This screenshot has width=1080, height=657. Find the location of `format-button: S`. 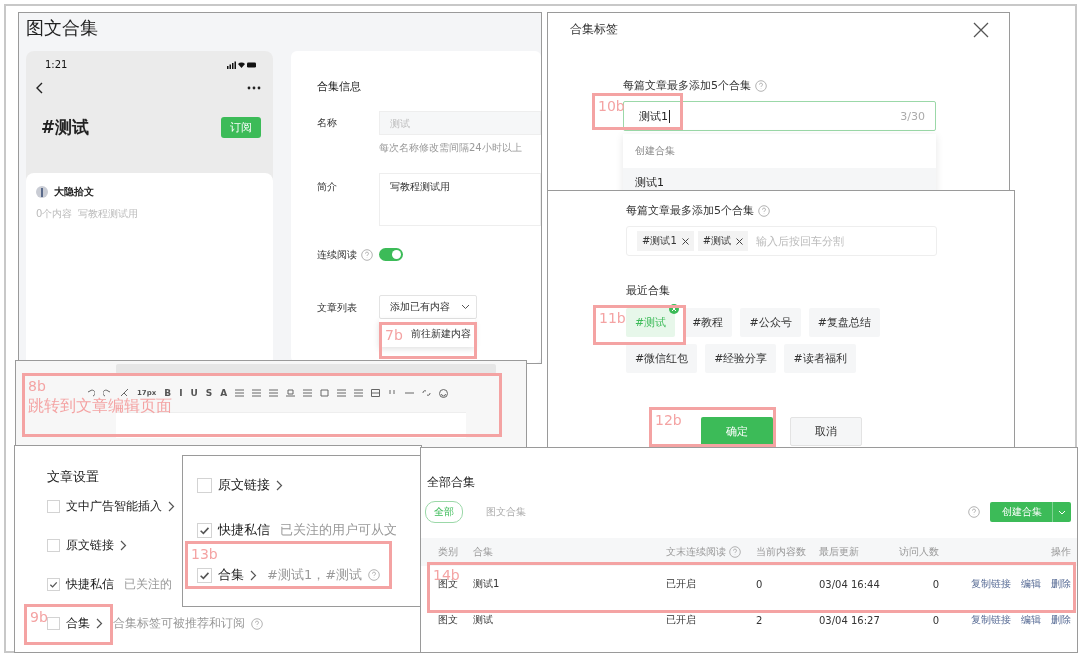

format-button: S is located at coordinates (209, 393).